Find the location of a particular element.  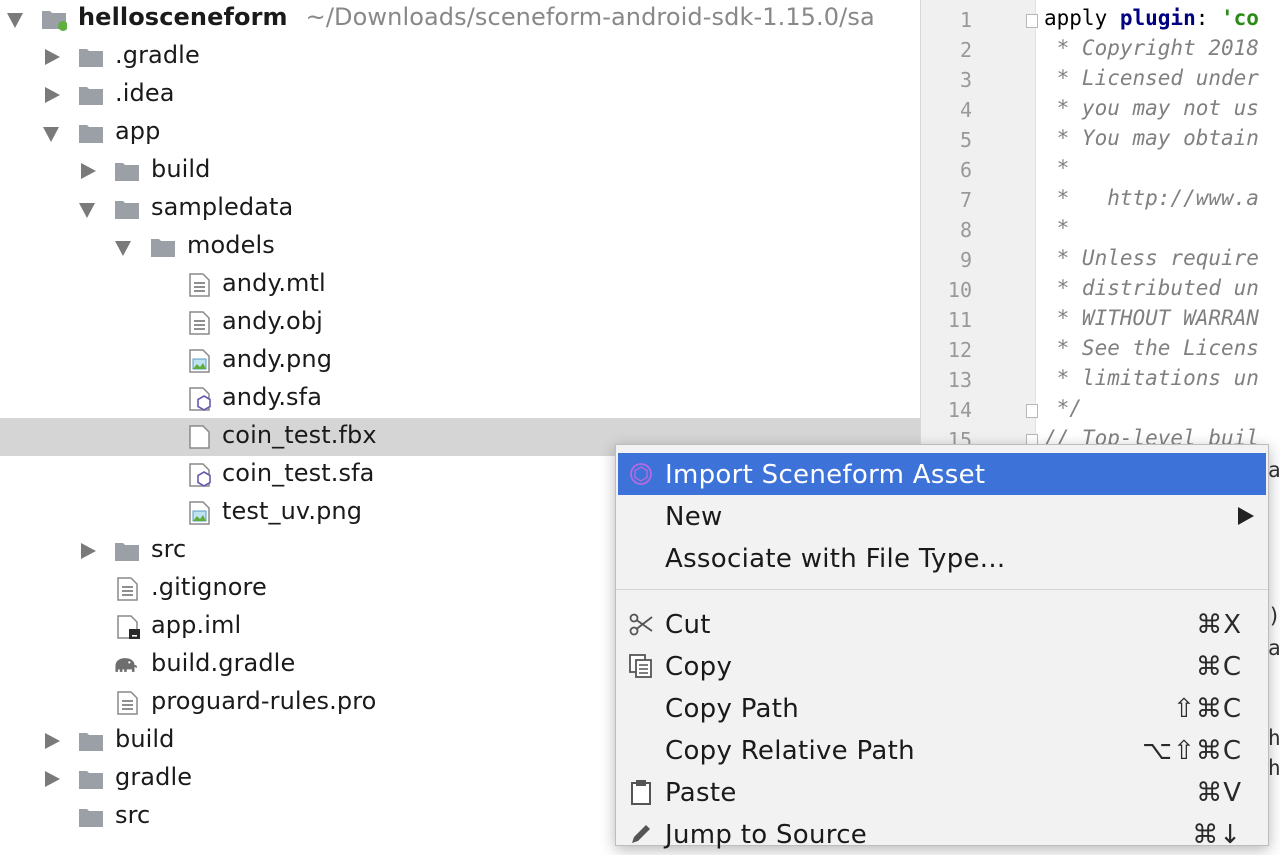

tree-item-label: coin_test.fbx is located at coordinates (299, 435).